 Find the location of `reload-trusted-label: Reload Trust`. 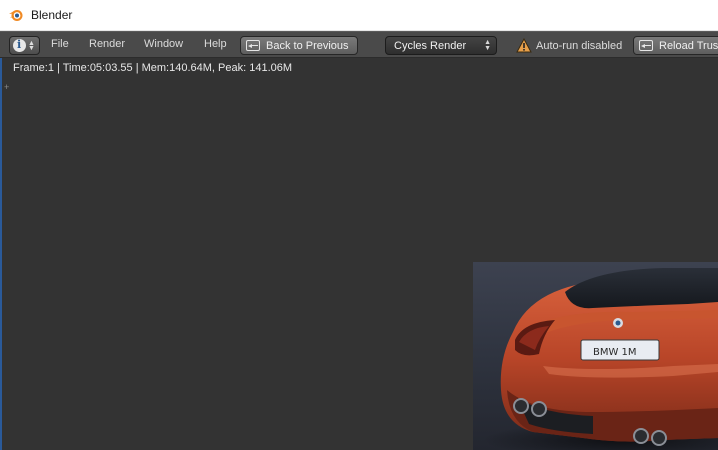

reload-trusted-label: Reload Trust is located at coordinates (688, 45).